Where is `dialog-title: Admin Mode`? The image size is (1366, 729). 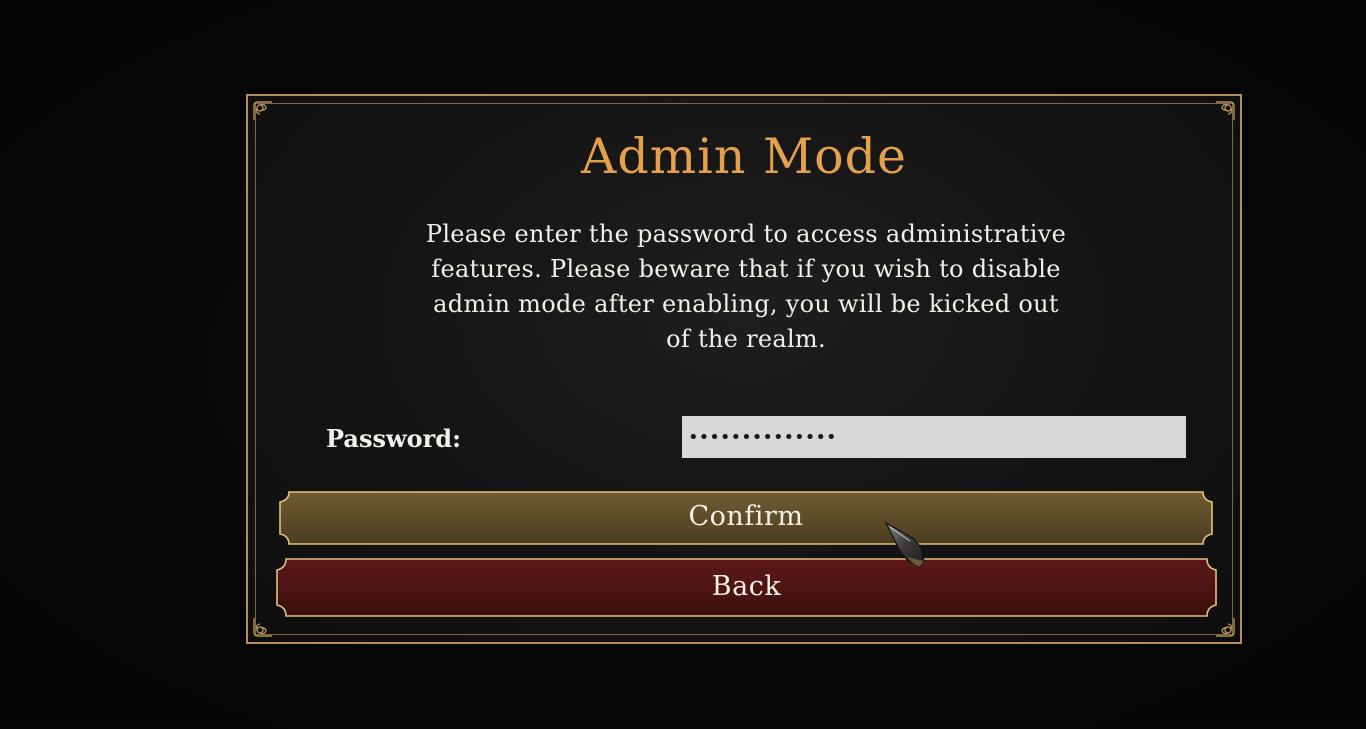
dialog-title: Admin Mode is located at coordinates (744, 156).